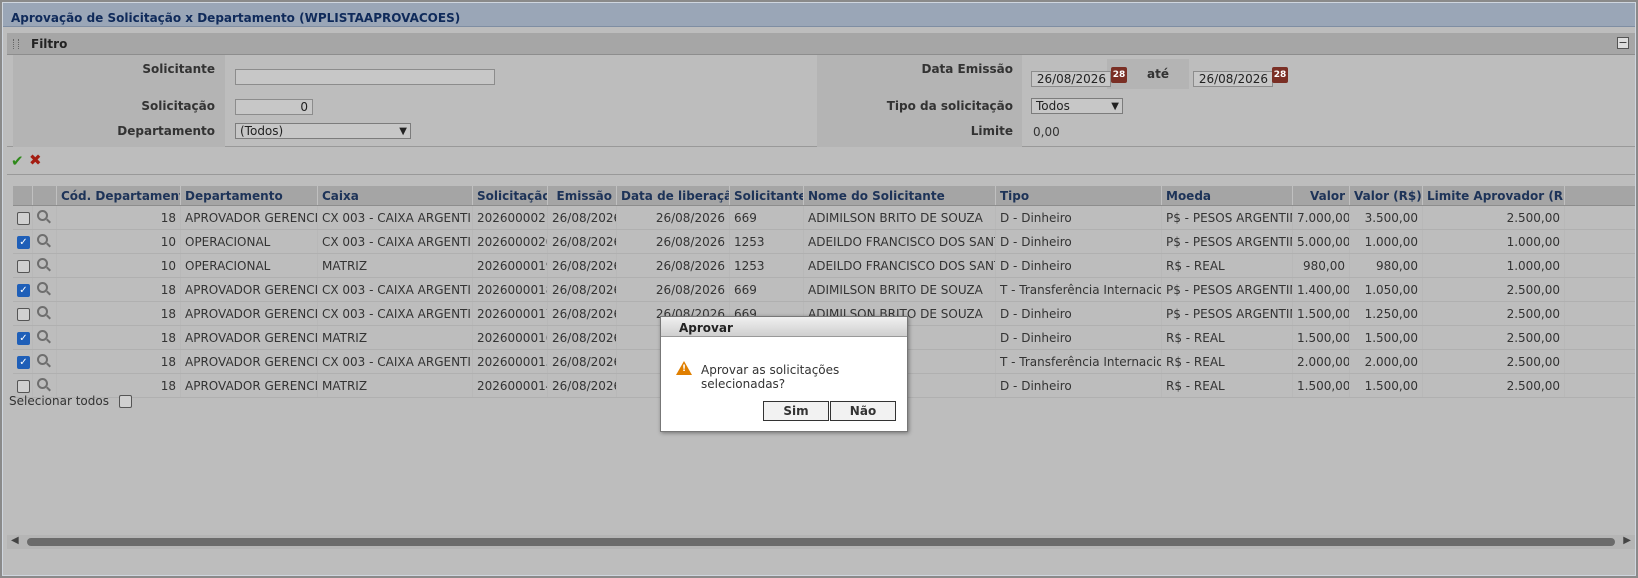 Image resolution: width=1638 pixels, height=578 pixels. I want to click on row-checkbox-cell, so click(23, 265).